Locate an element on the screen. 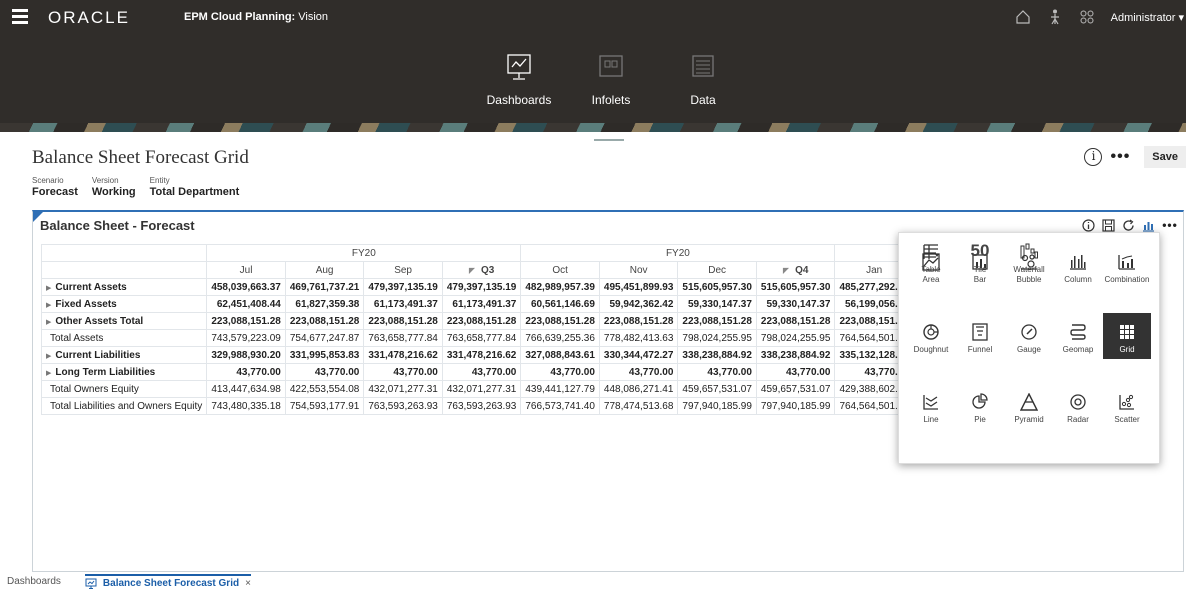  nav-tile-infolets: Infolets is located at coordinates (611, 79).